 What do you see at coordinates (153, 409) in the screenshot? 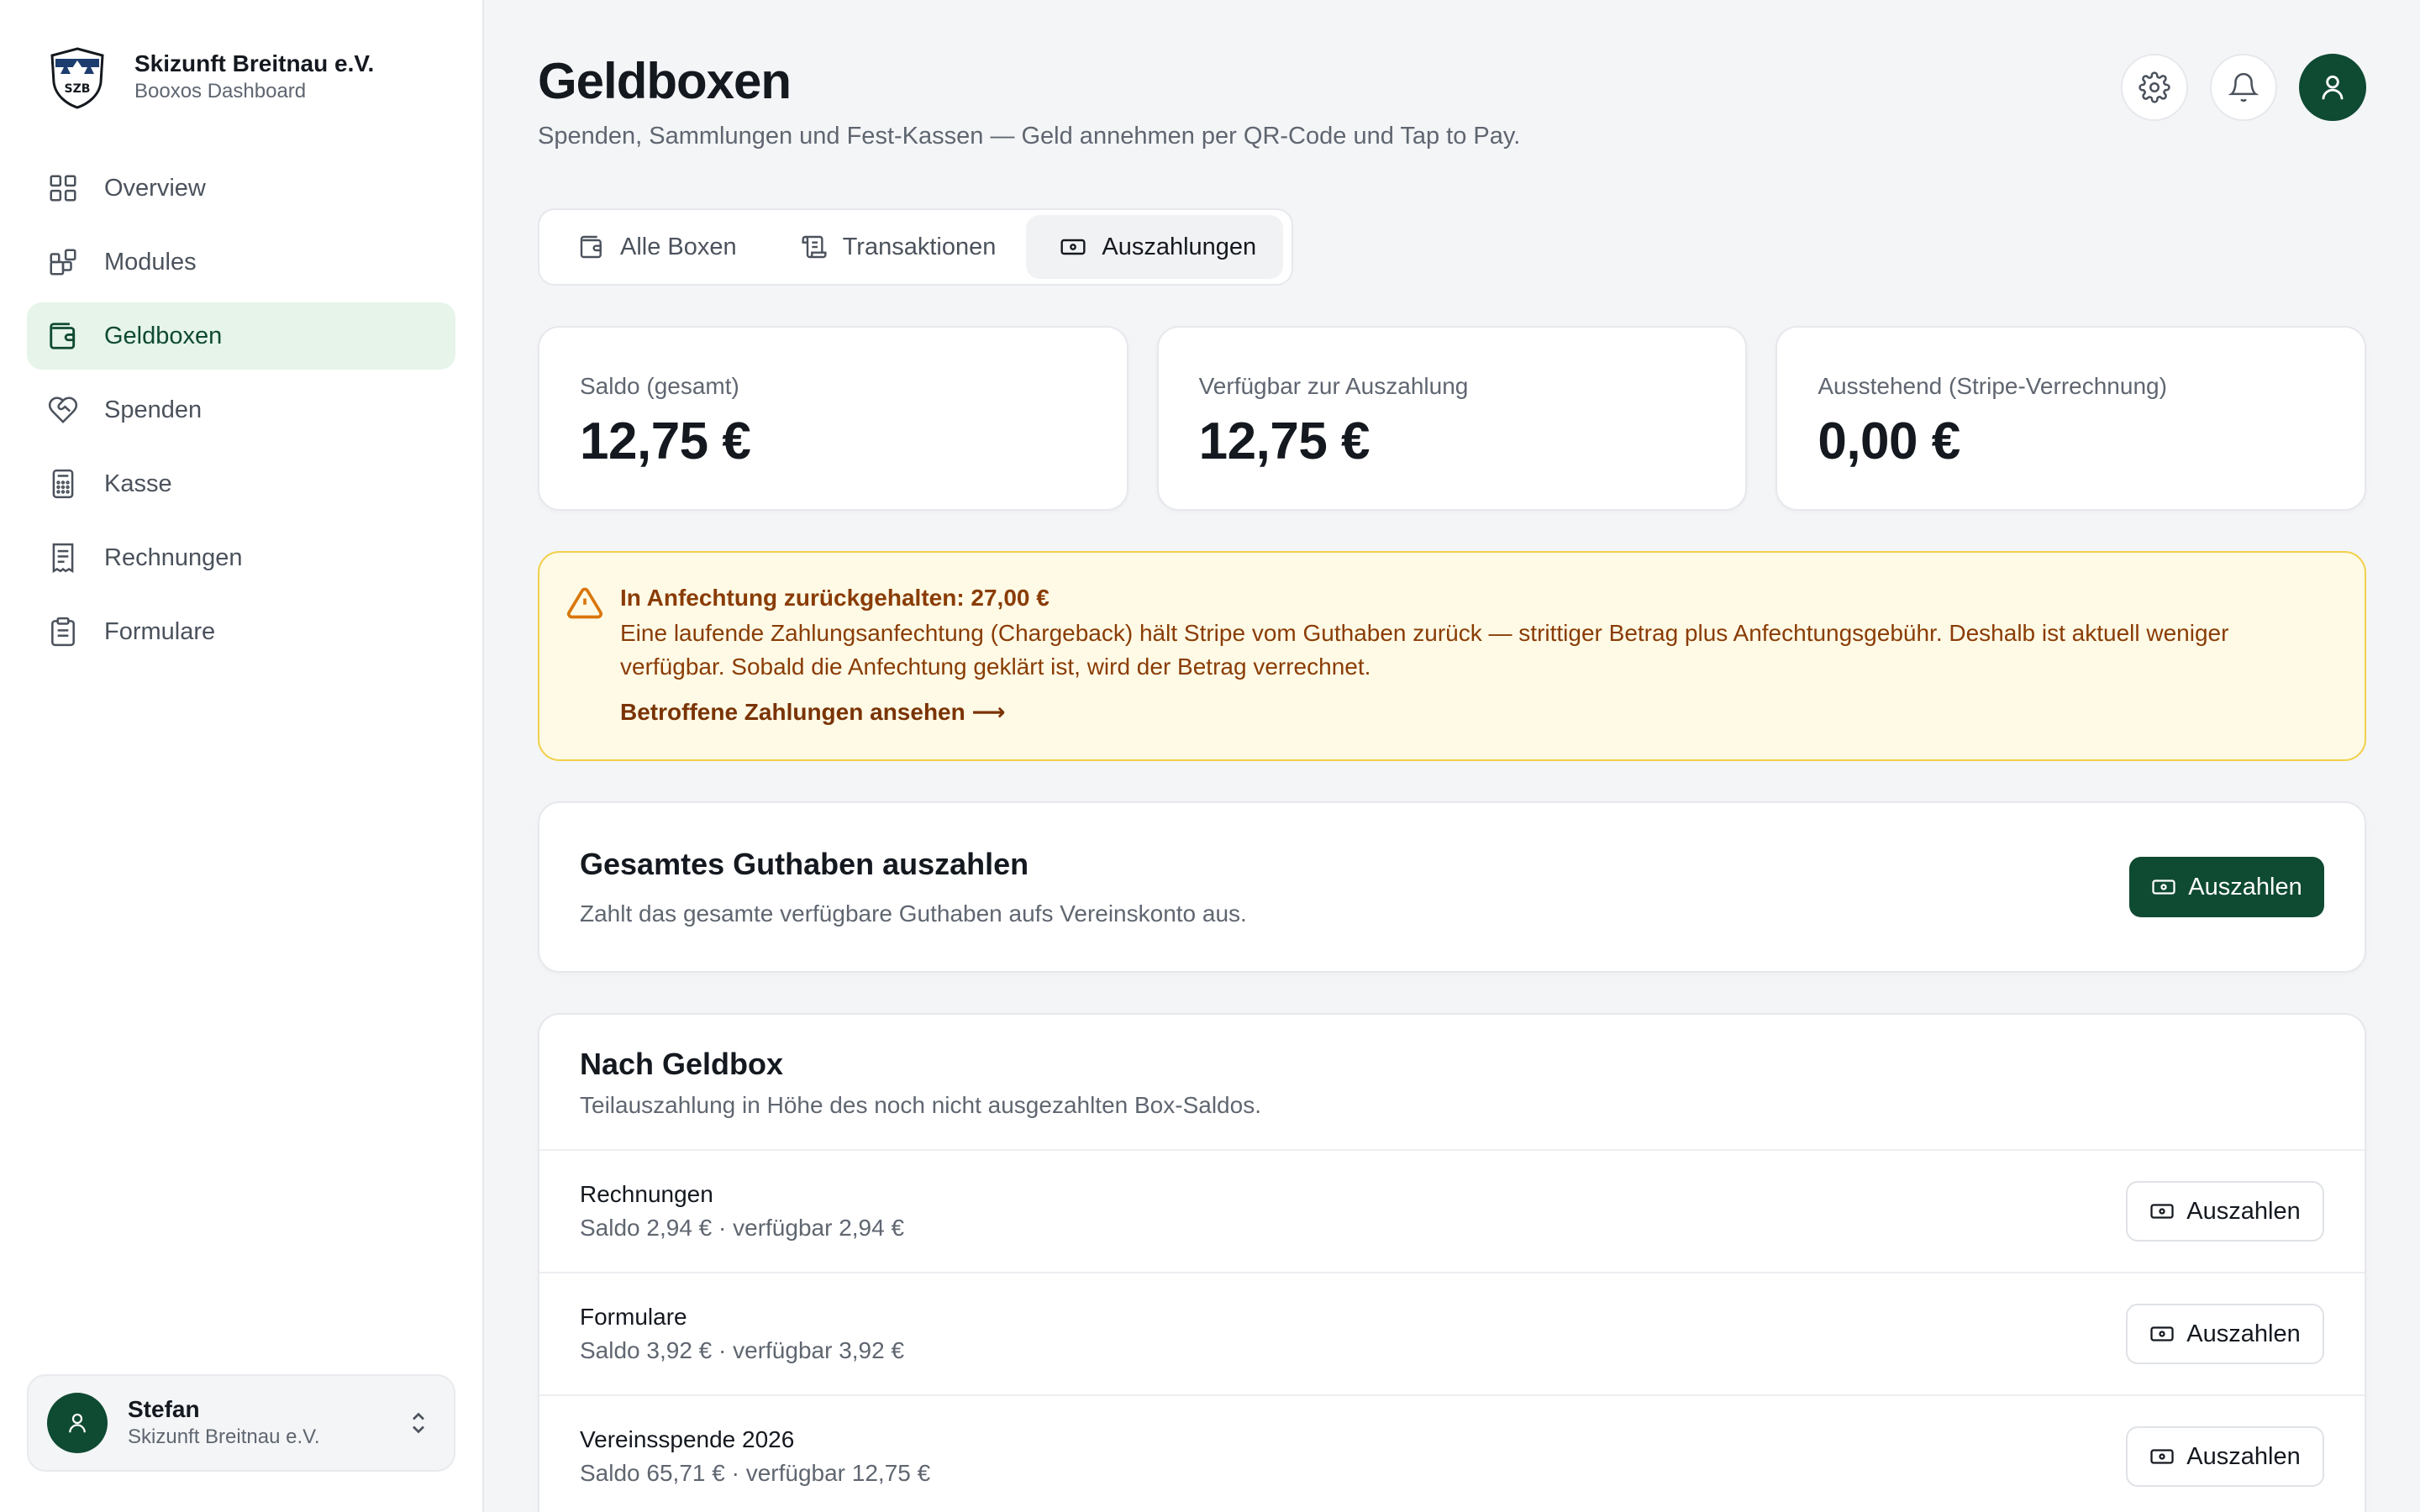
I see `sidebar-item-label: Spenden` at bounding box center [153, 409].